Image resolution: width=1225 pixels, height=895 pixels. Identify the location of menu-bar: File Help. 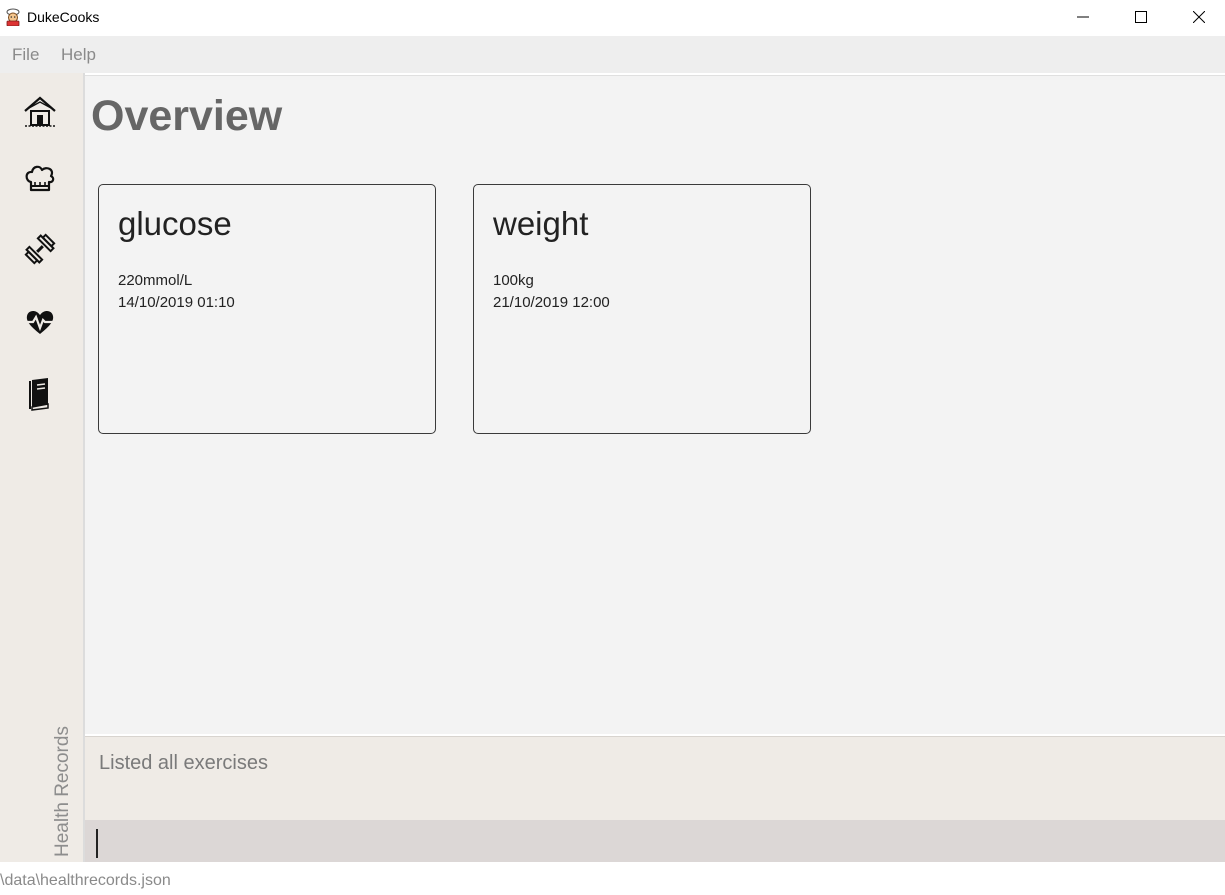
(612, 54).